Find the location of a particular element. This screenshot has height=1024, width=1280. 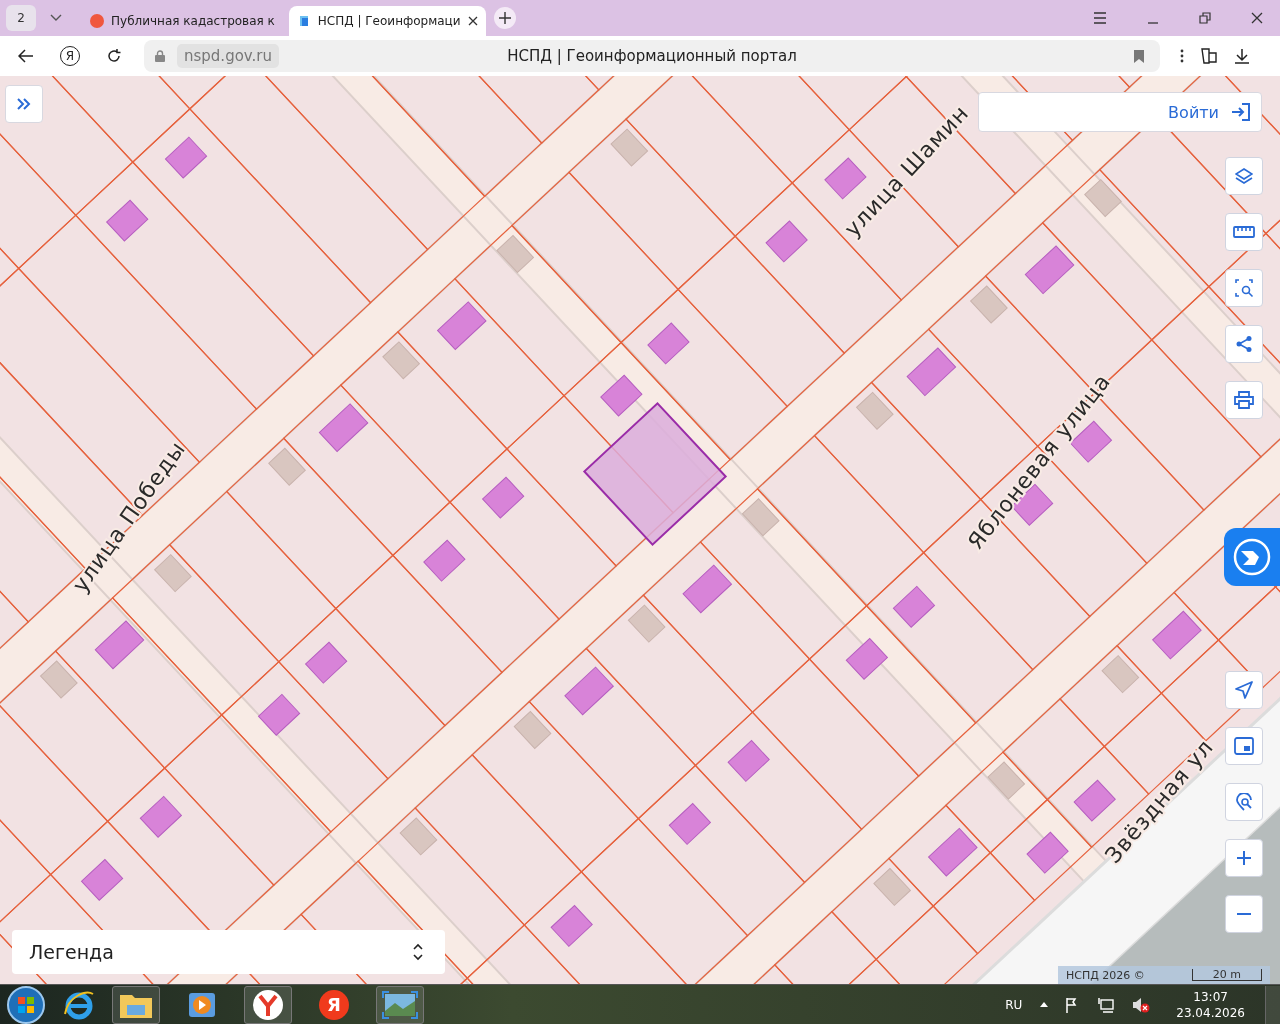

landscape-picture-icon is located at coordinates (400, 1004).